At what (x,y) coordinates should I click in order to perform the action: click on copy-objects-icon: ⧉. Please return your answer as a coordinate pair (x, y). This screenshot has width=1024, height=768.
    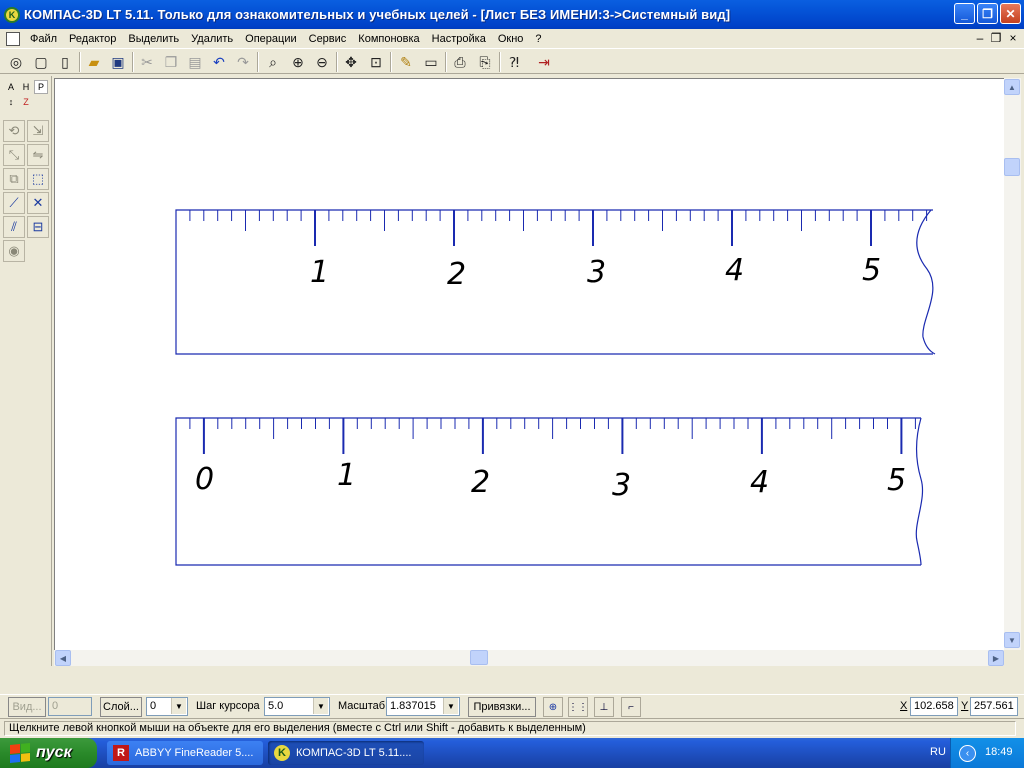
    Looking at the image, I should click on (14, 179).